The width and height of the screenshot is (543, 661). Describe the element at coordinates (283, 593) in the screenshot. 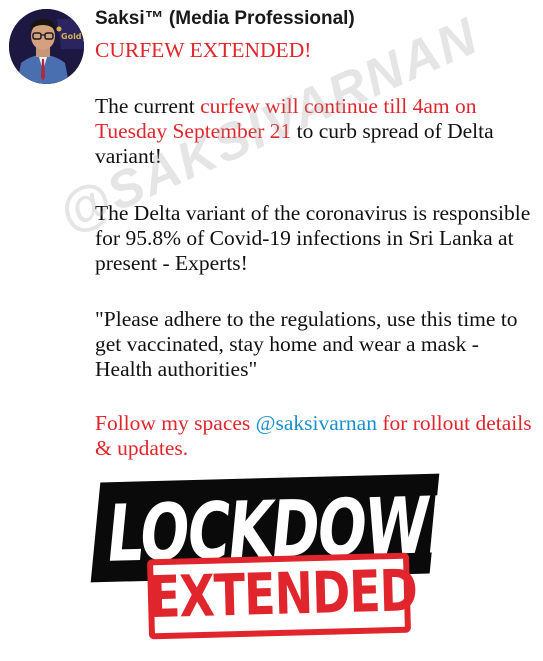

I see `extended-stamp-text: EXTENDED` at that location.